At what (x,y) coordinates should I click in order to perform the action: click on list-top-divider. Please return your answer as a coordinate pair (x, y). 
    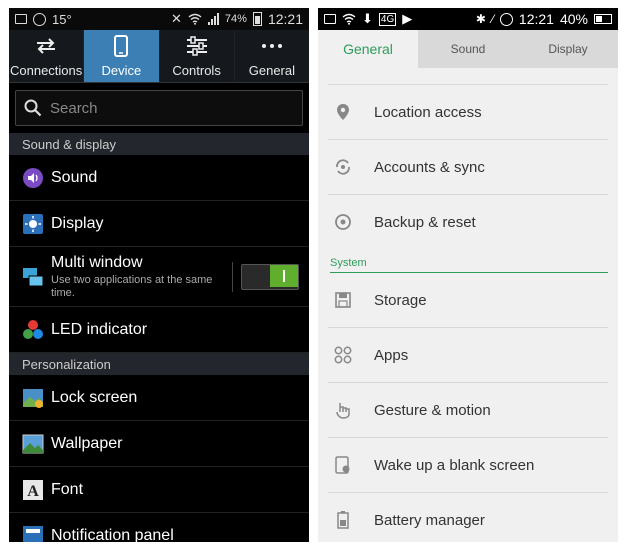
    Looking at the image, I should click on (468, 76).